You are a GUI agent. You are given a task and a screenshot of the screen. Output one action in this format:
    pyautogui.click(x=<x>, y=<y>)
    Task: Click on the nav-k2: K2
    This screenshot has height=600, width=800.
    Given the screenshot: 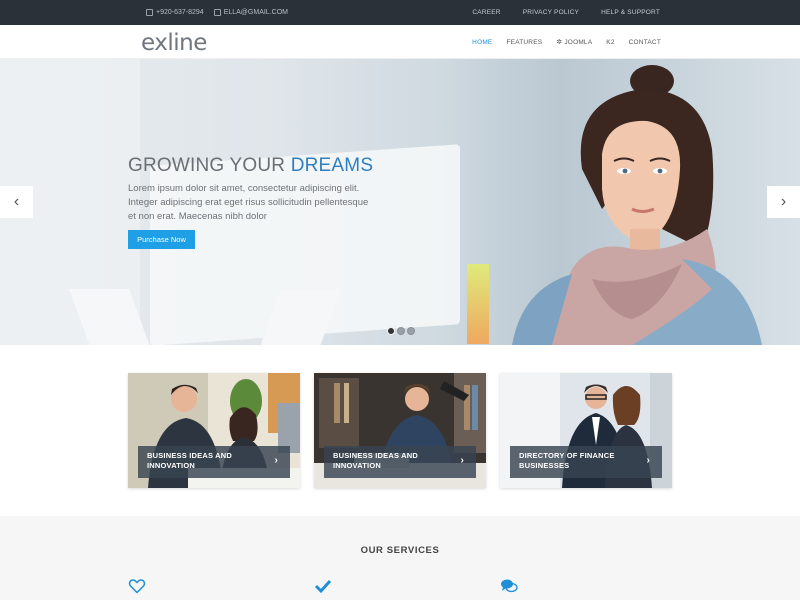 What is the action you would take?
    pyautogui.click(x=610, y=42)
    